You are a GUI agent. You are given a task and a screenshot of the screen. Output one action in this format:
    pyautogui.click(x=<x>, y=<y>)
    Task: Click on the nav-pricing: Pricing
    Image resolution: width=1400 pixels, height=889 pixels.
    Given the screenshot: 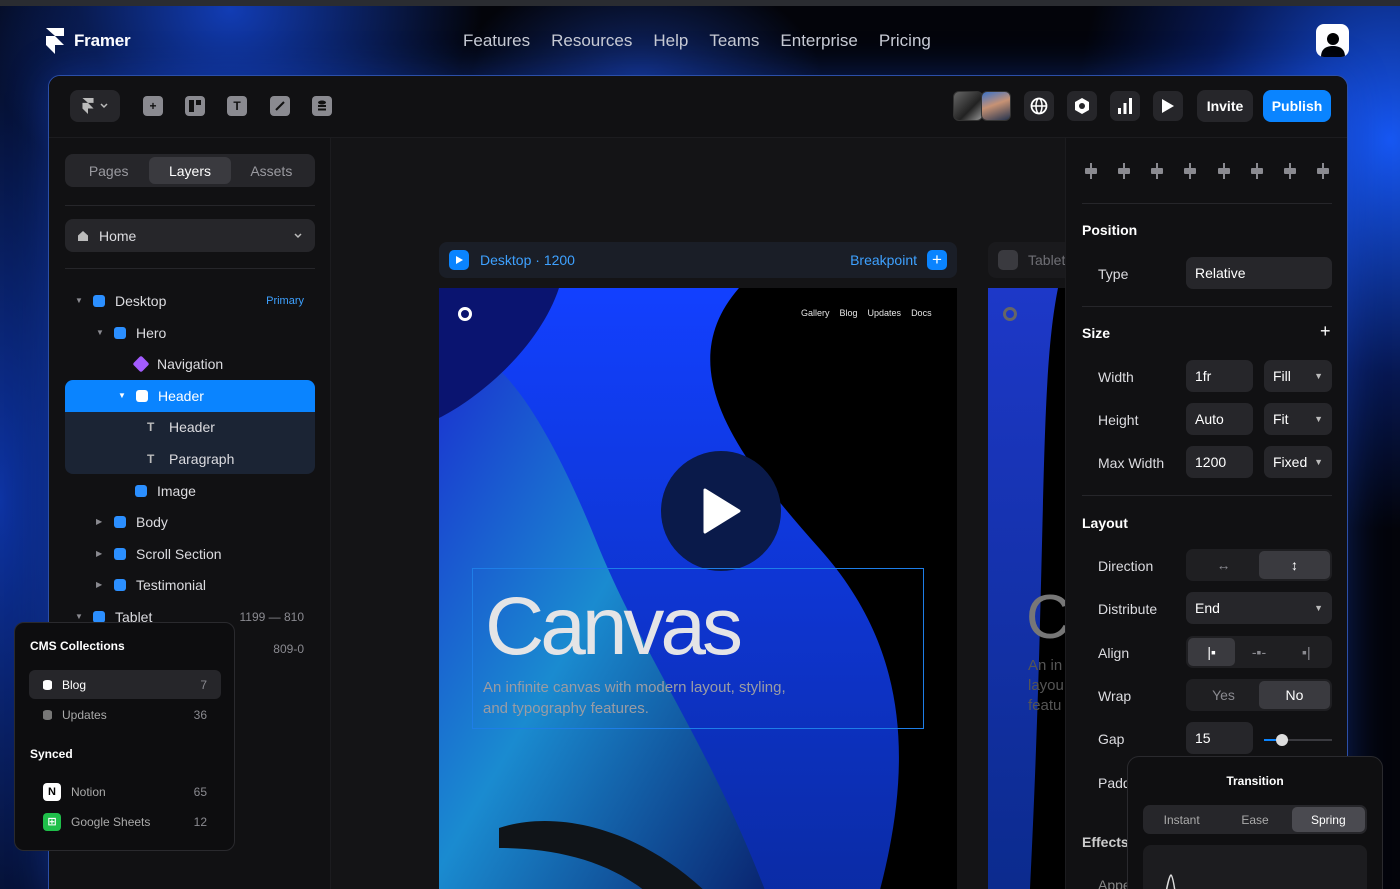 What is the action you would take?
    pyautogui.click(x=905, y=41)
    